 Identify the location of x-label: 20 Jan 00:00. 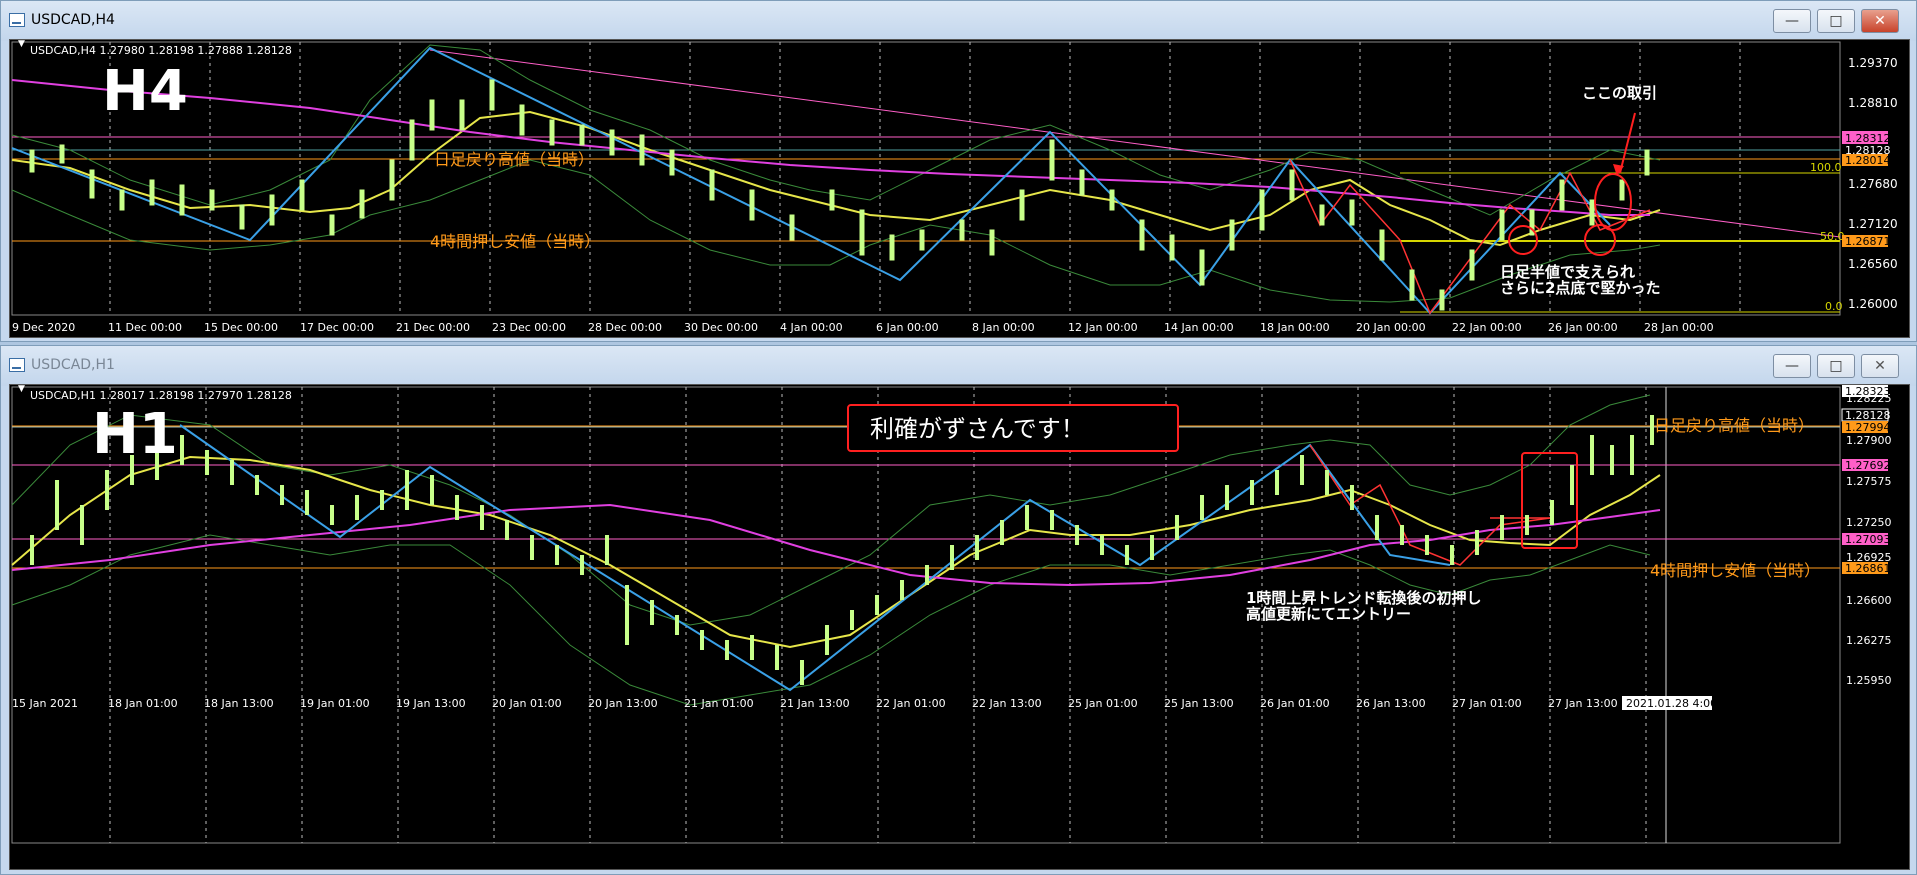
(1391, 327).